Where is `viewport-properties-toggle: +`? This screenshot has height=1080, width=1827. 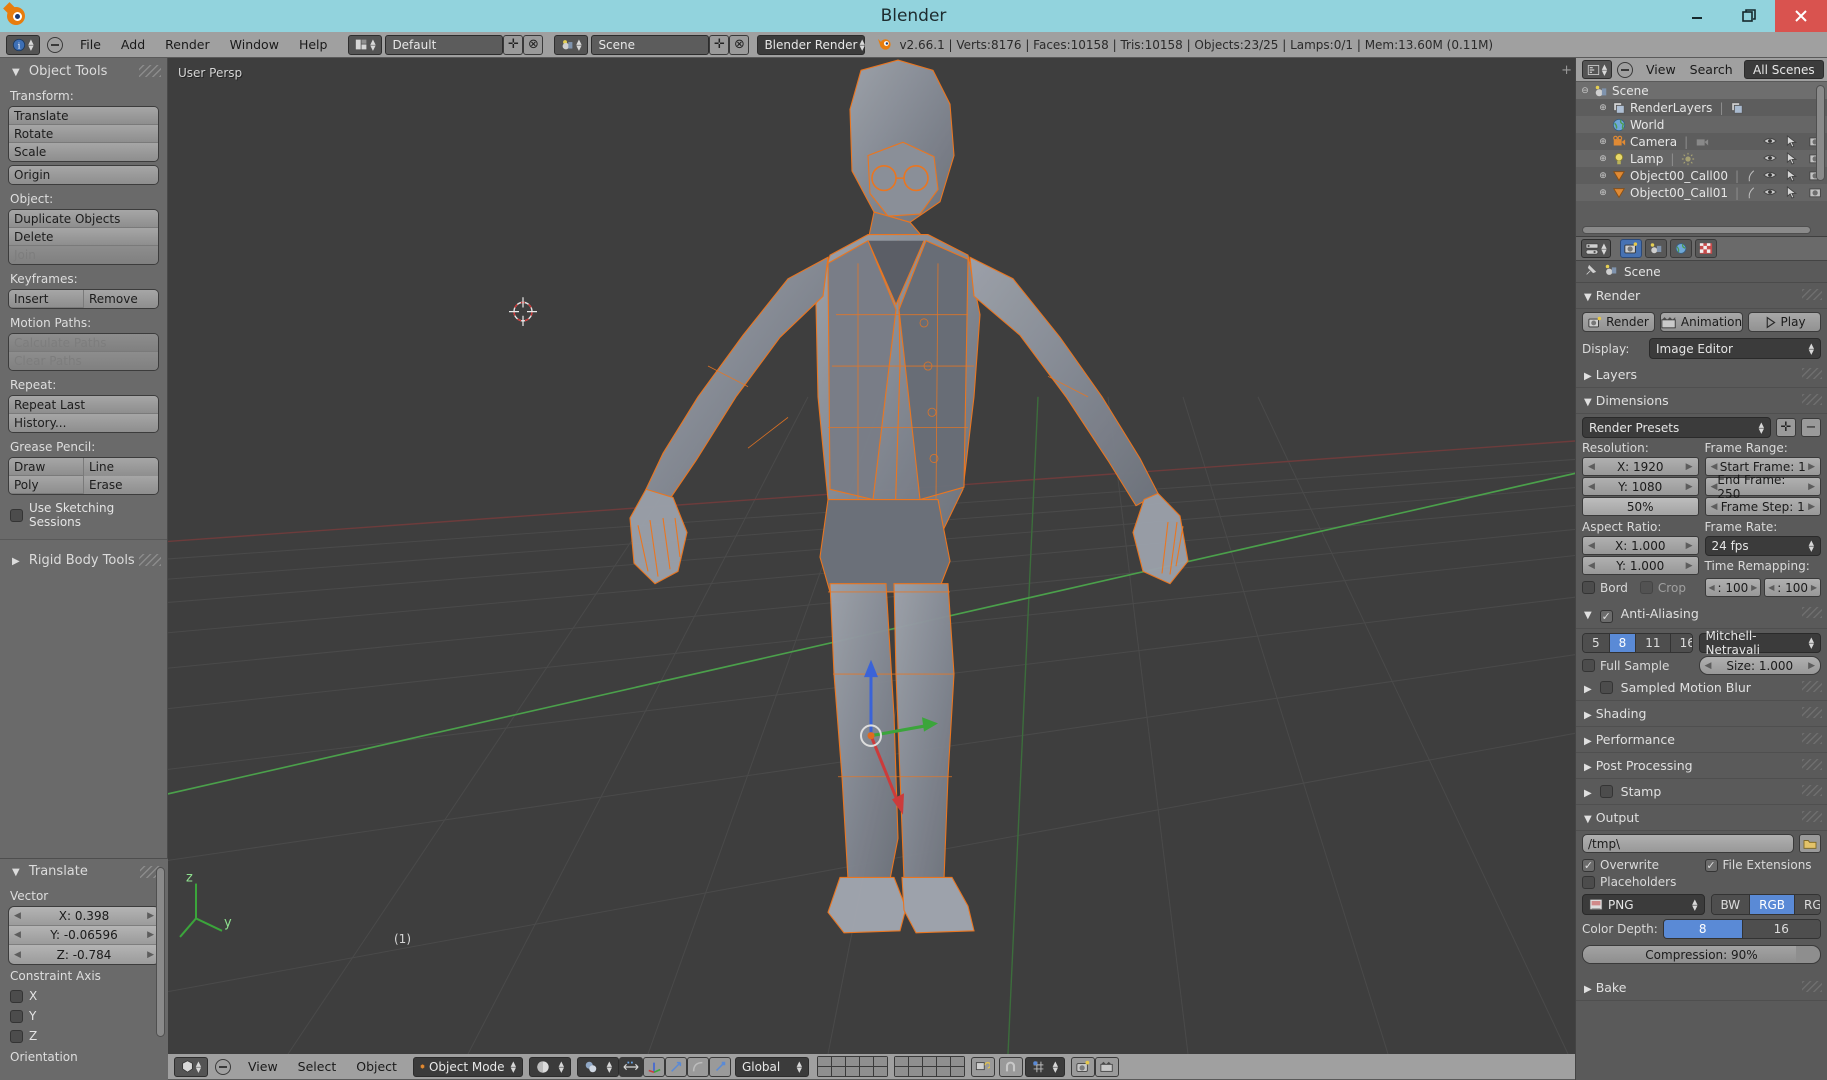 viewport-properties-toggle: + is located at coordinates (1566, 70).